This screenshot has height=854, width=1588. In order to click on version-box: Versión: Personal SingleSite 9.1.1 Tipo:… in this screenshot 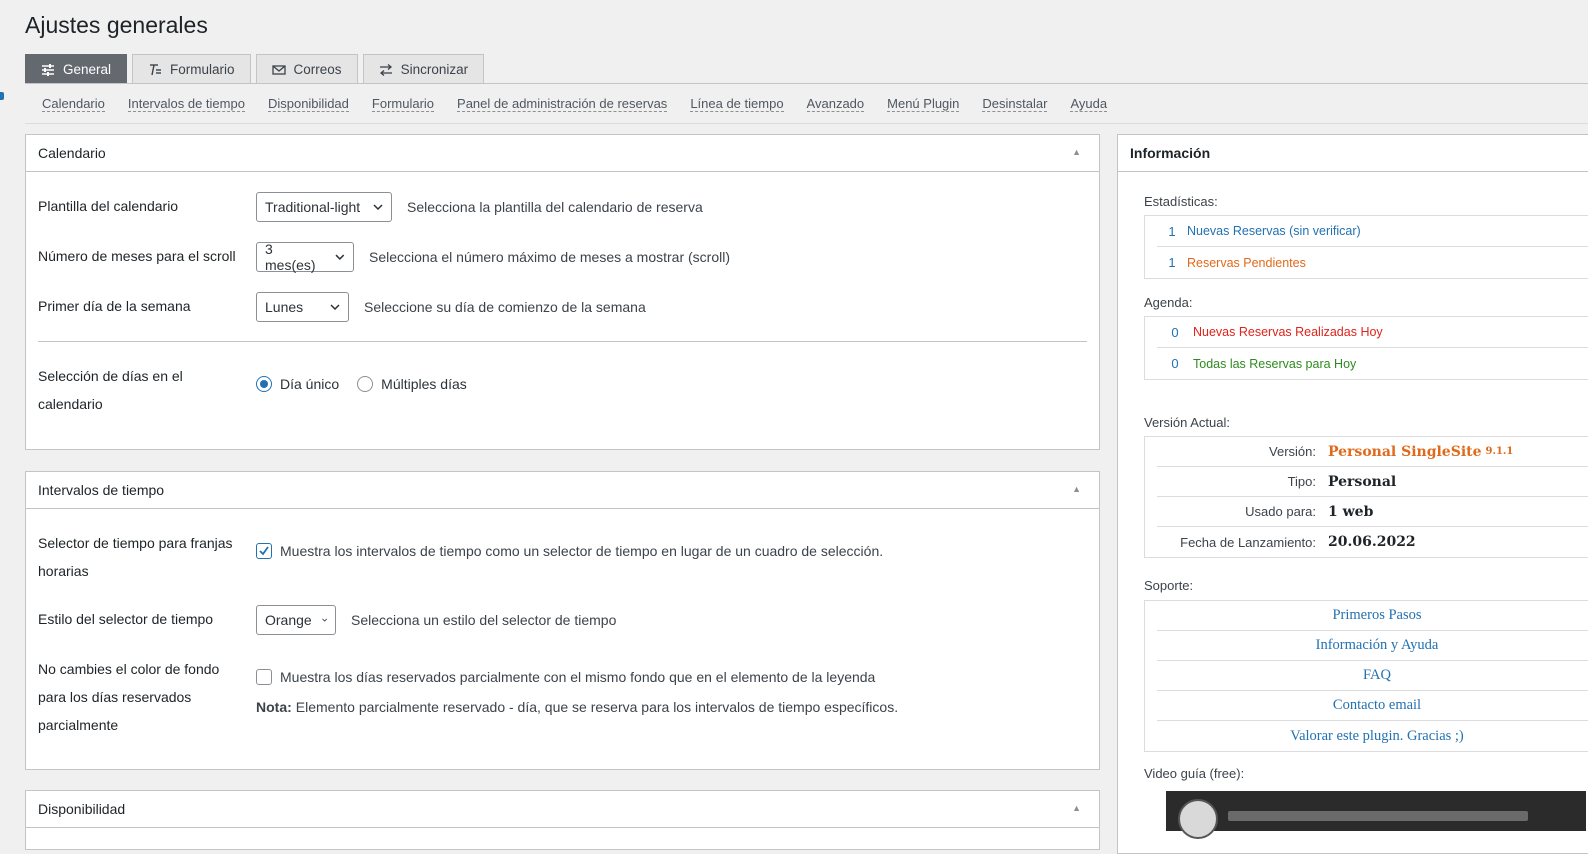, I will do `click(1366, 497)`.